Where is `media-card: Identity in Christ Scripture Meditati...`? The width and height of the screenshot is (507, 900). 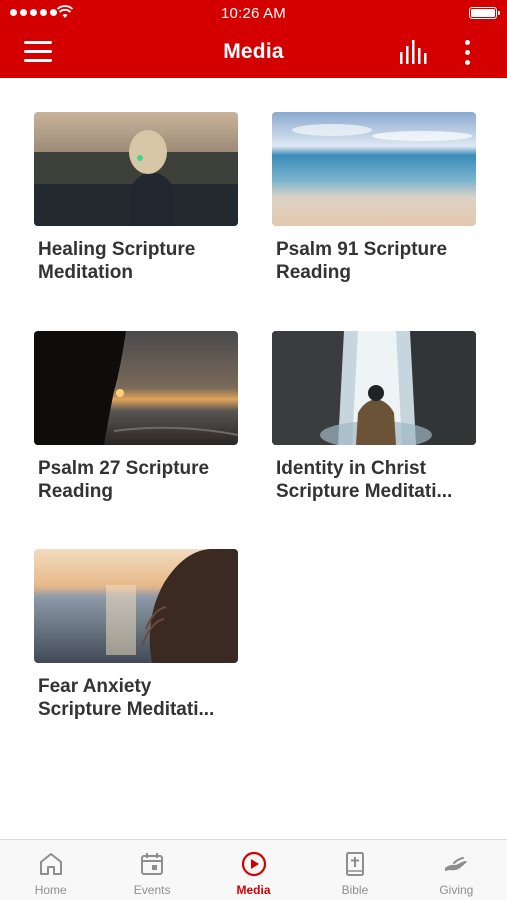
media-card: Identity in Christ Scripture Meditati... is located at coordinates (374, 417).